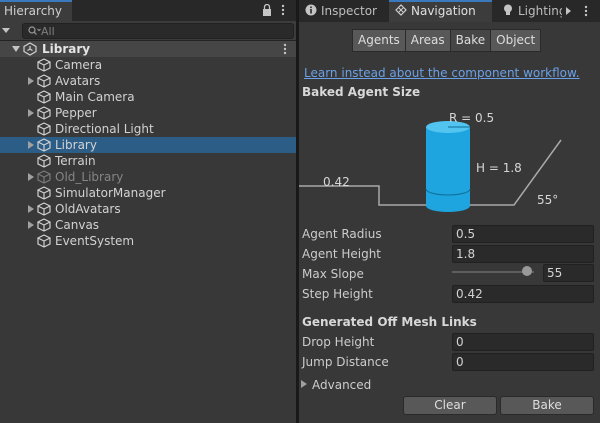 Image resolution: width=600 pixels, height=423 pixels. Describe the element at coordinates (148, 81) in the screenshot. I see `hierarchy-item: Avatars` at that location.